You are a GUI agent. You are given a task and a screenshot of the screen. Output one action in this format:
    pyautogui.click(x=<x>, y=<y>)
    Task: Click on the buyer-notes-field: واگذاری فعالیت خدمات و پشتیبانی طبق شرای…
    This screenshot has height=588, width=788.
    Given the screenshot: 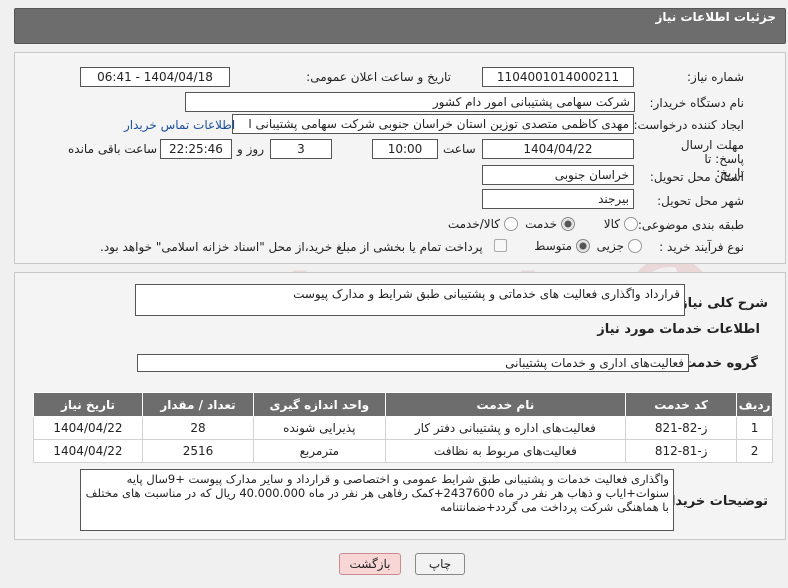 What is the action you would take?
    pyautogui.click(x=377, y=500)
    